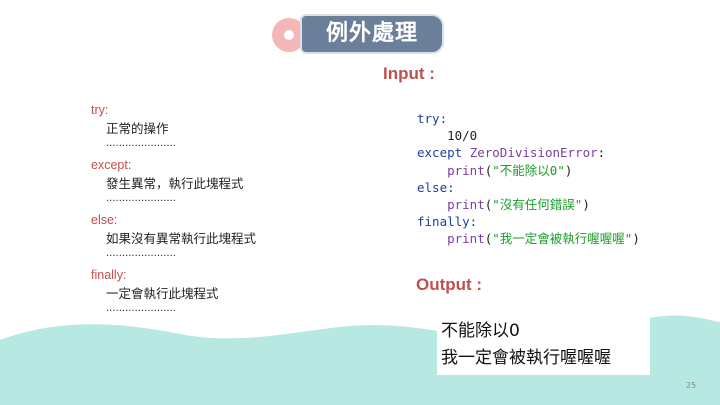 The width and height of the screenshot is (720, 405). Describe the element at coordinates (371, 33) in the screenshot. I see `page-title: 例外處理` at that location.